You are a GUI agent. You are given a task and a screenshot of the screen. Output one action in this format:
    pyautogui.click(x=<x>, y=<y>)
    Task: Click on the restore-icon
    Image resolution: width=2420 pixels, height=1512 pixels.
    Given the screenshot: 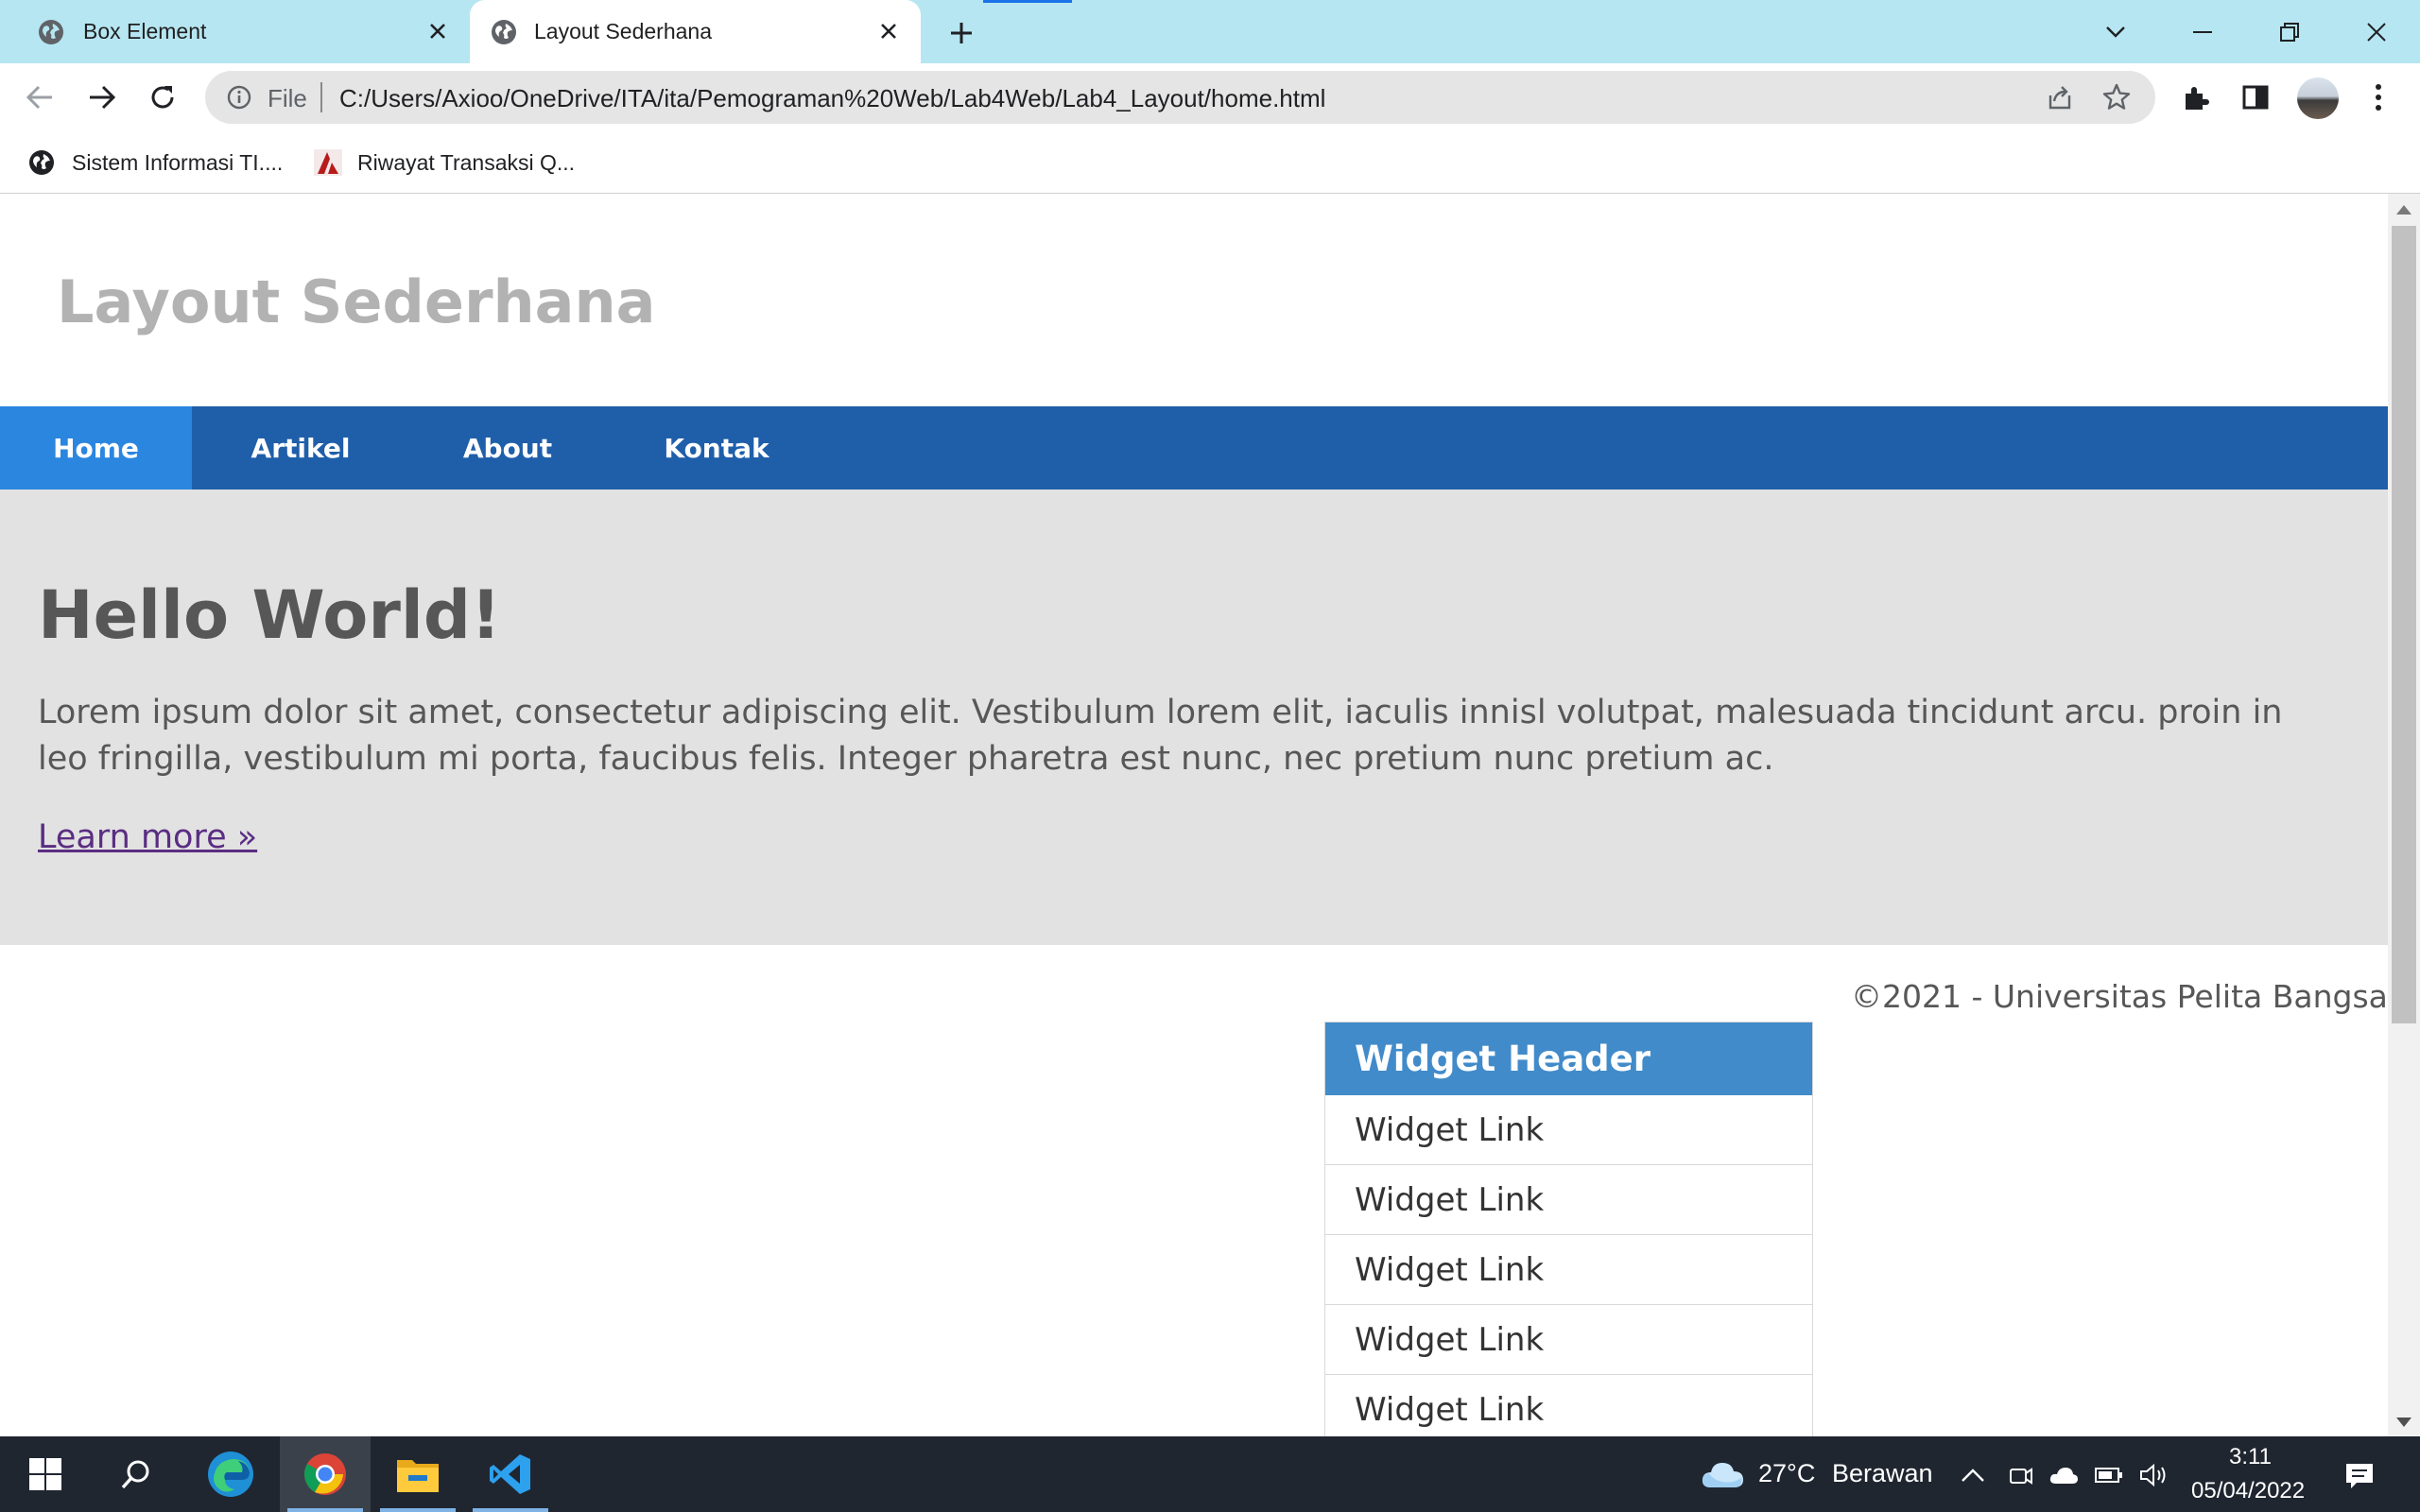 What is the action you would take?
    pyautogui.click(x=2289, y=32)
    